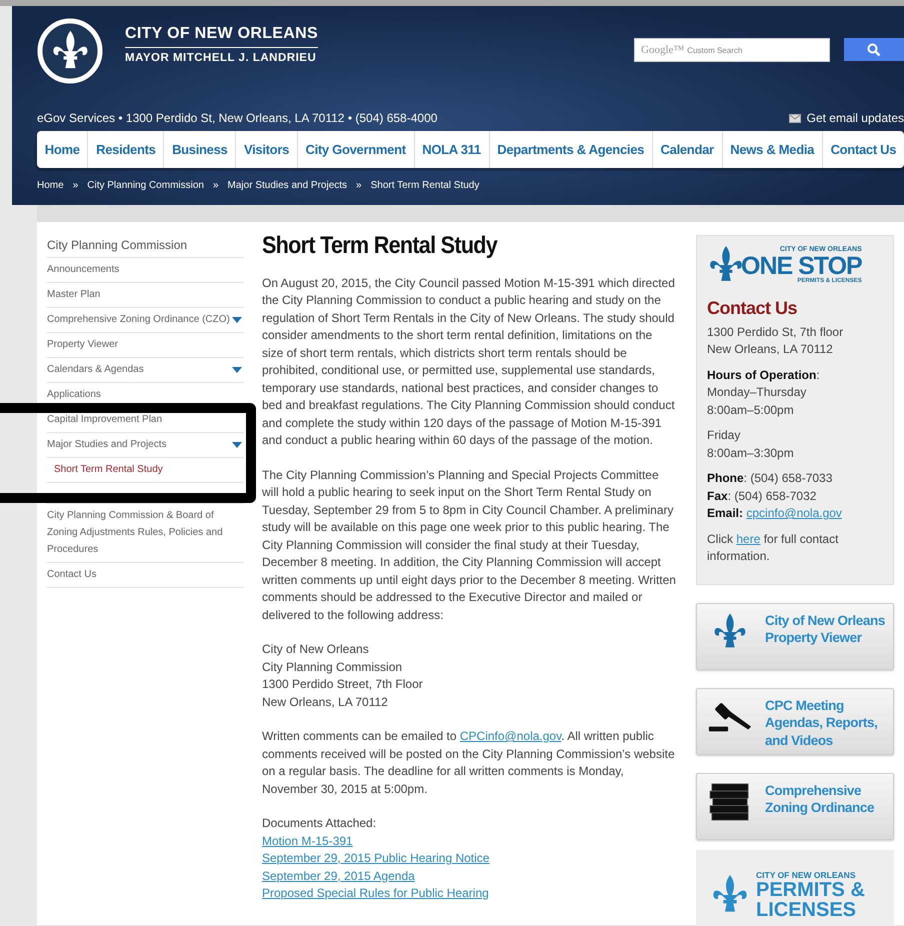  What do you see at coordinates (724, 435) in the screenshot?
I see `hours-text: Friday` at bounding box center [724, 435].